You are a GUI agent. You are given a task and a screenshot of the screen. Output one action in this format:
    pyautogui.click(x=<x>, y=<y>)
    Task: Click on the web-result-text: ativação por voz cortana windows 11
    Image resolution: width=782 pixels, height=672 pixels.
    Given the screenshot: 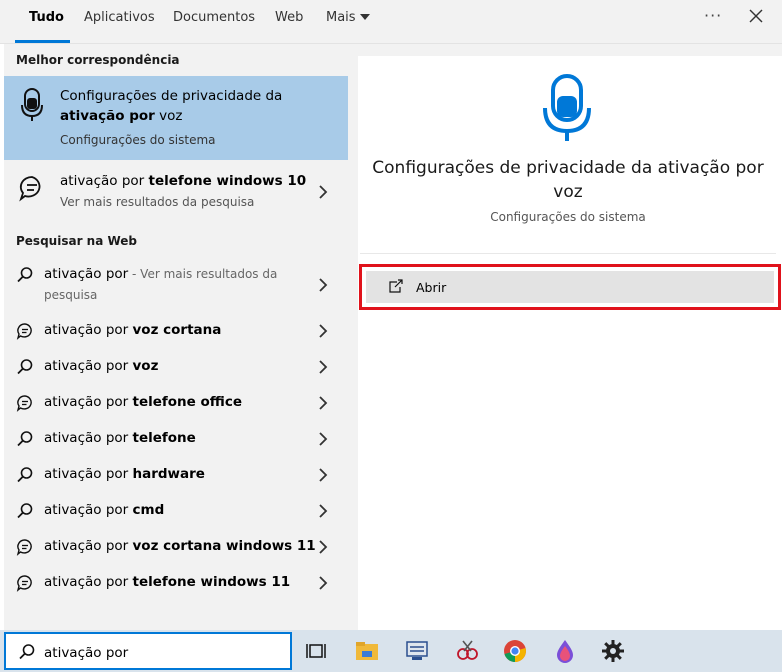 What is the action you would take?
    pyautogui.click(x=180, y=546)
    